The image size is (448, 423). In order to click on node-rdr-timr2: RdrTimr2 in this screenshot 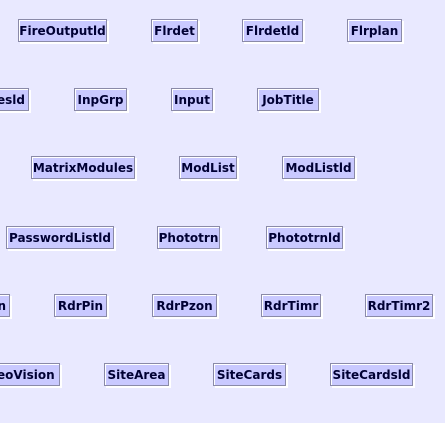, I will do `click(399, 305)`.